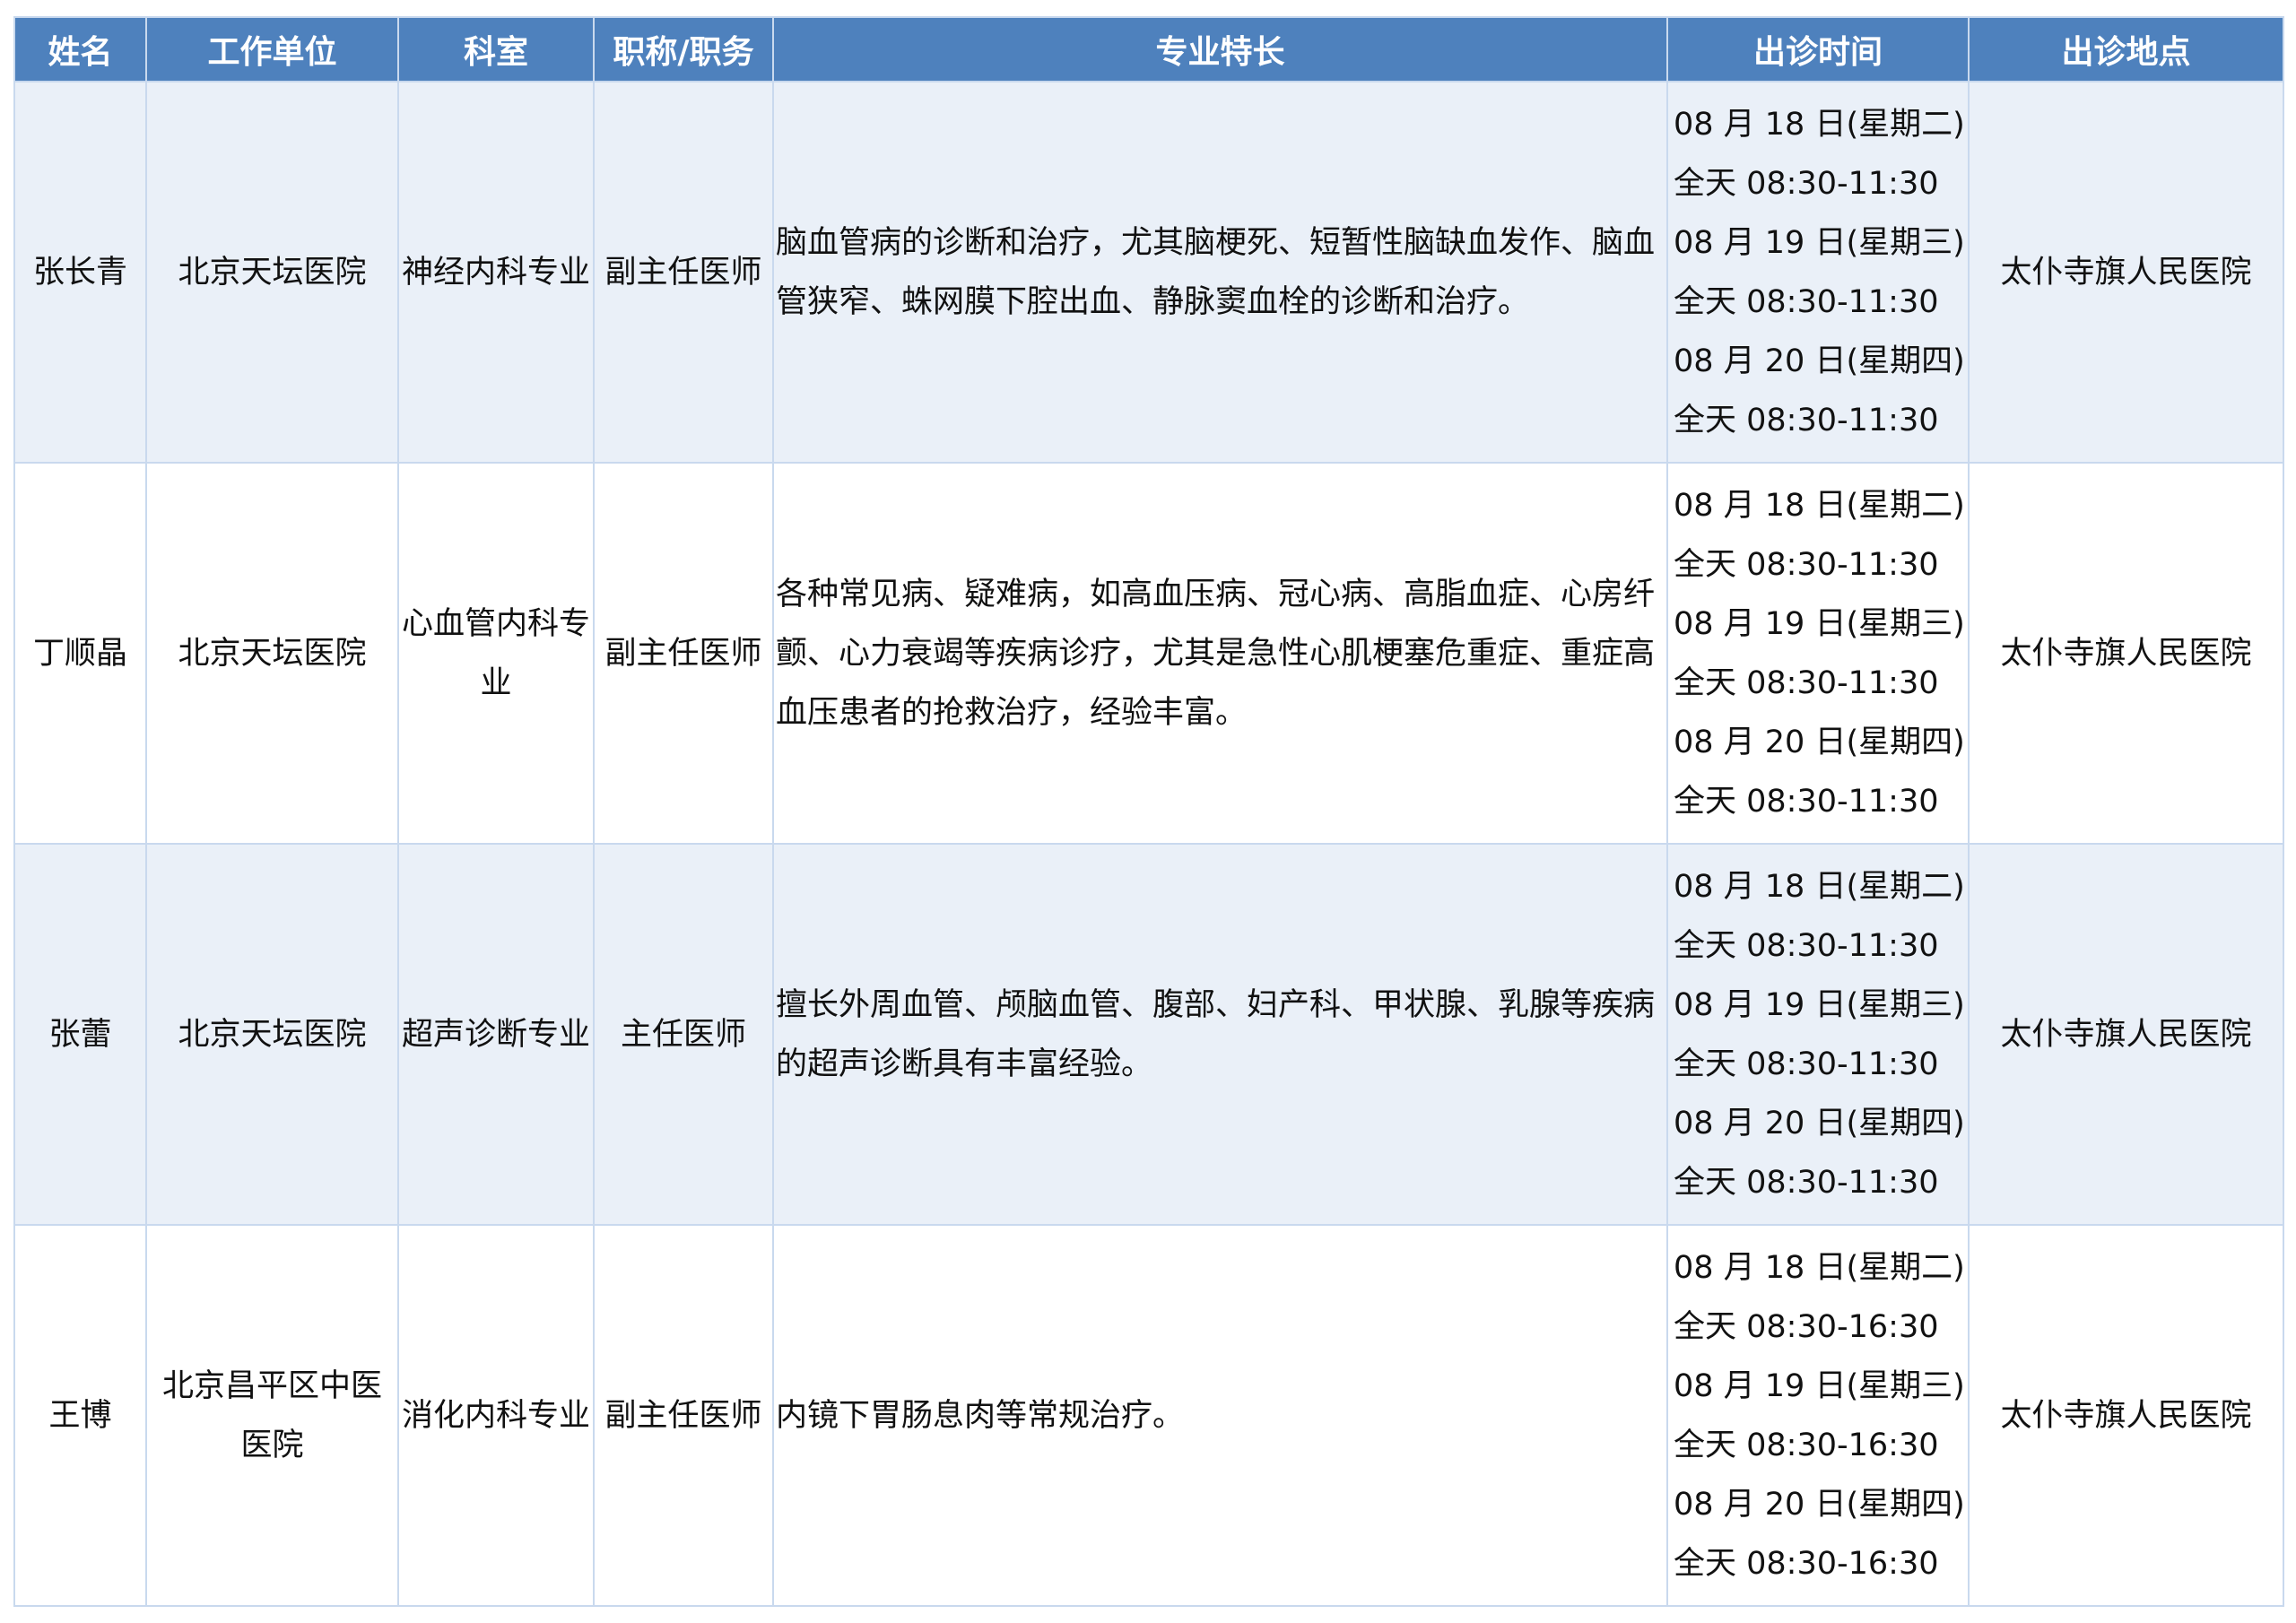  I want to click on doctor-name: 丁顺晶, so click(80, 653).